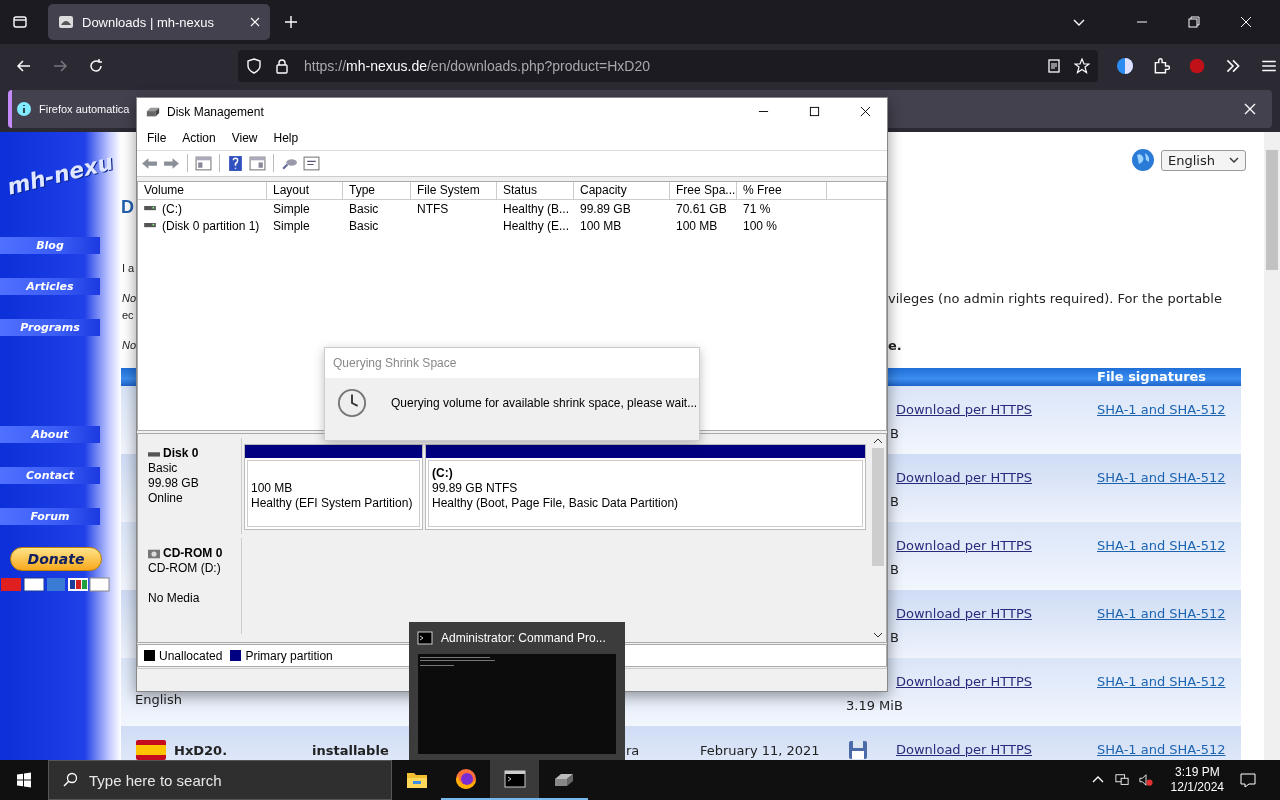 The image size is (1280, 800). Describe the element at coordinates (1055, 298) in the screenshot. I see `paragraph-text: vileges (no admin rights required). For the portable` at that location.